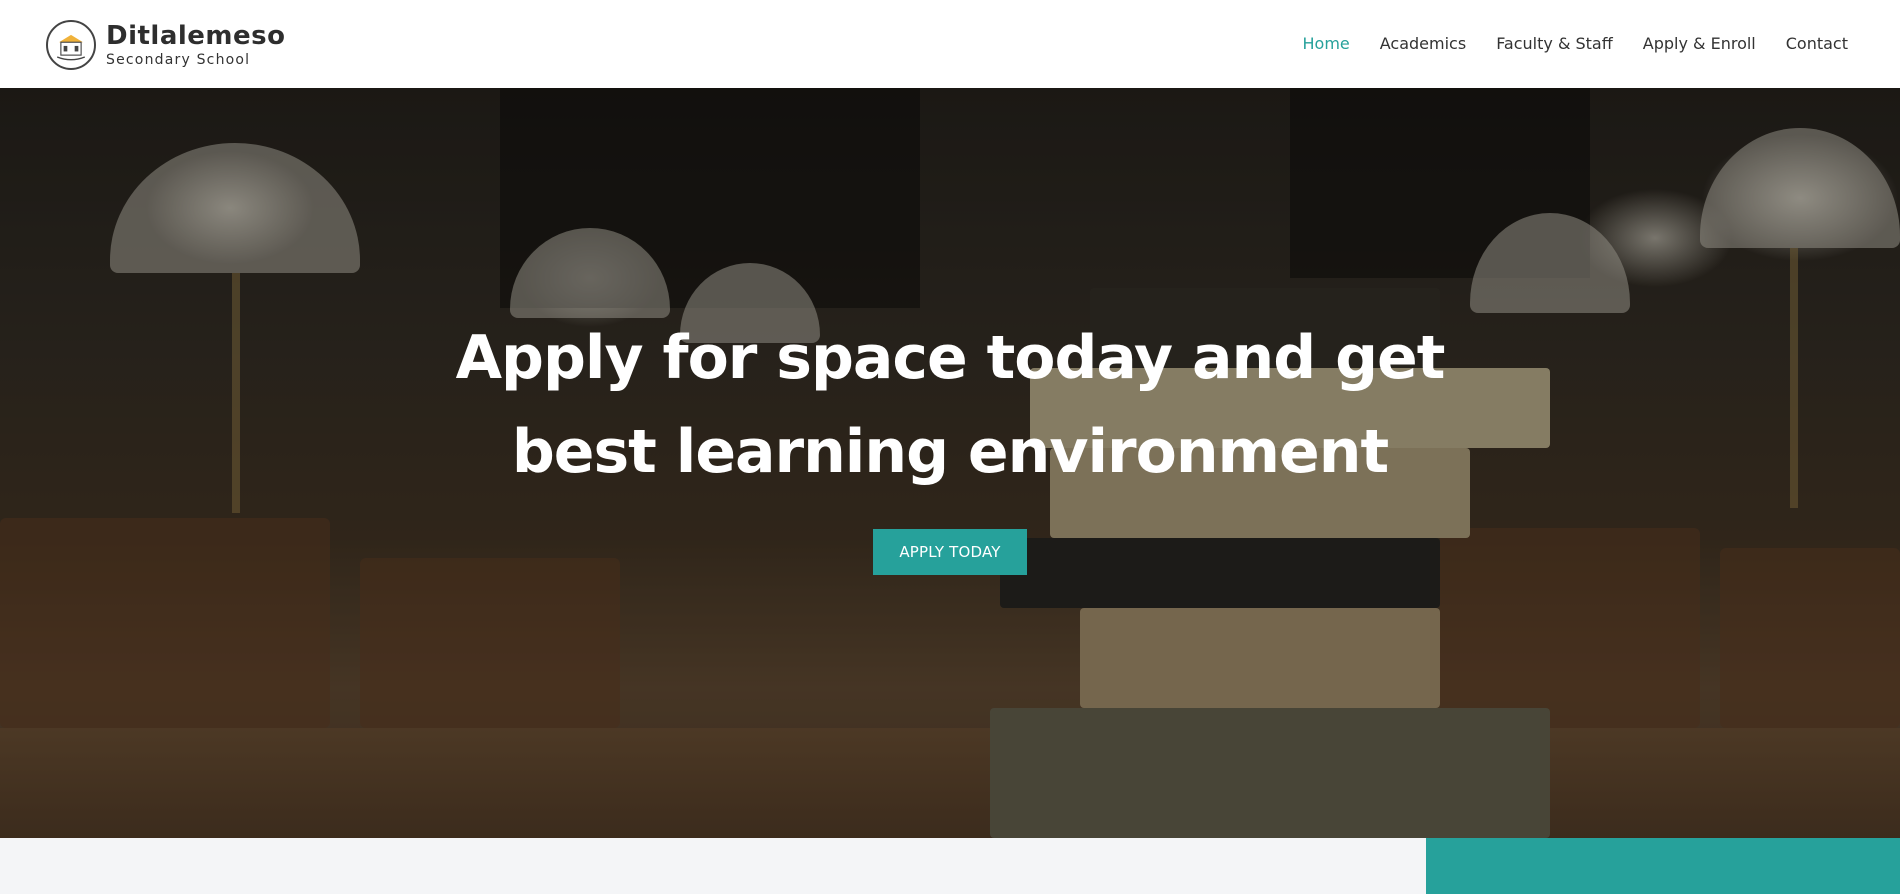 The height and width of the screenshot is (894, 1900). What do you see at coordinates (71, 45) in the screenshot?
I see `school-crest-icon` at bounding box center [71, 45].